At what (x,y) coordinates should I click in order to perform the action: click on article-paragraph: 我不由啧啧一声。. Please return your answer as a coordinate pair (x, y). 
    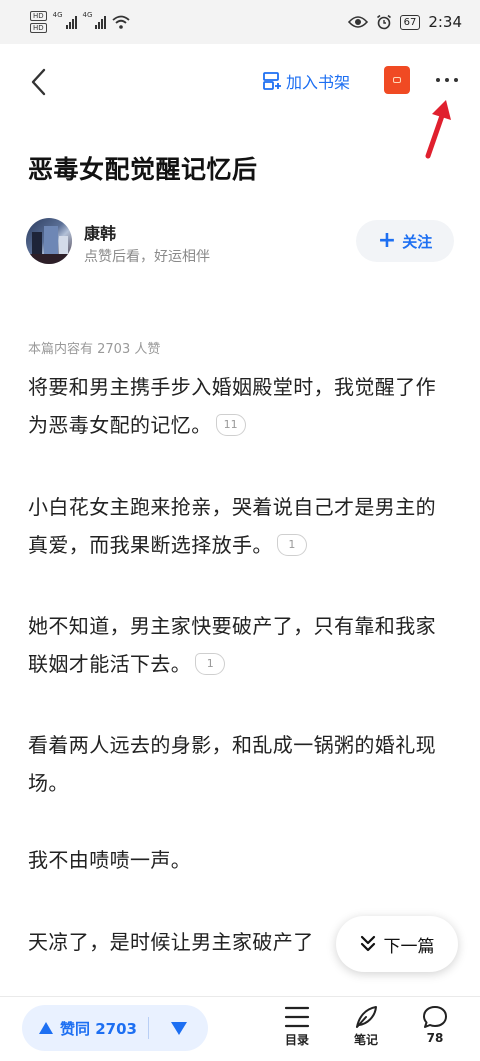
    Looking at the image, I should click on (242, 860).